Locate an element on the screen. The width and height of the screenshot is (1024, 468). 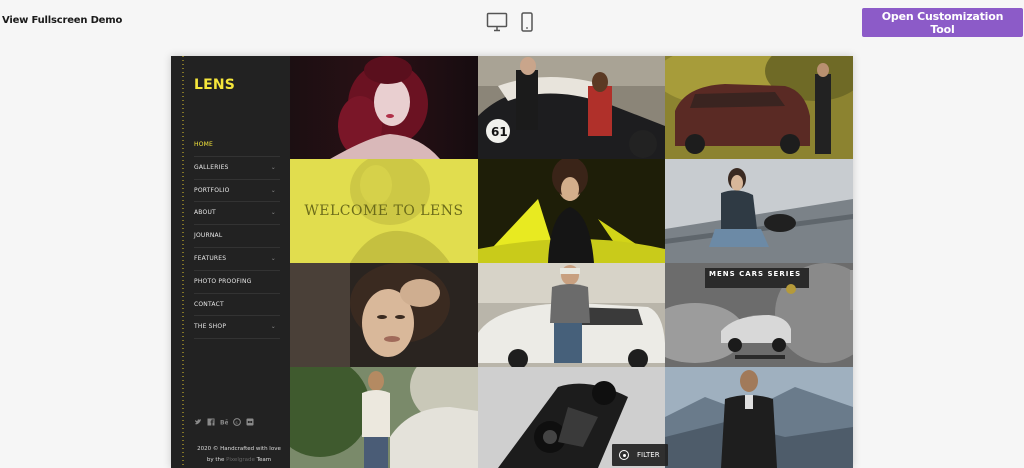
behance-icon: Bē is located at coordinates (224, 422).